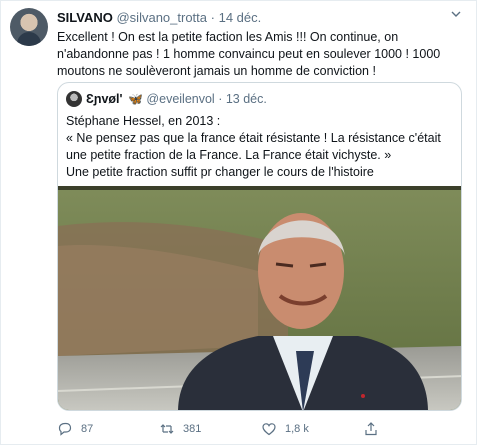 The image size is (477, 445). I want to click on quoted-date: 13 déc., so click(246, 99).